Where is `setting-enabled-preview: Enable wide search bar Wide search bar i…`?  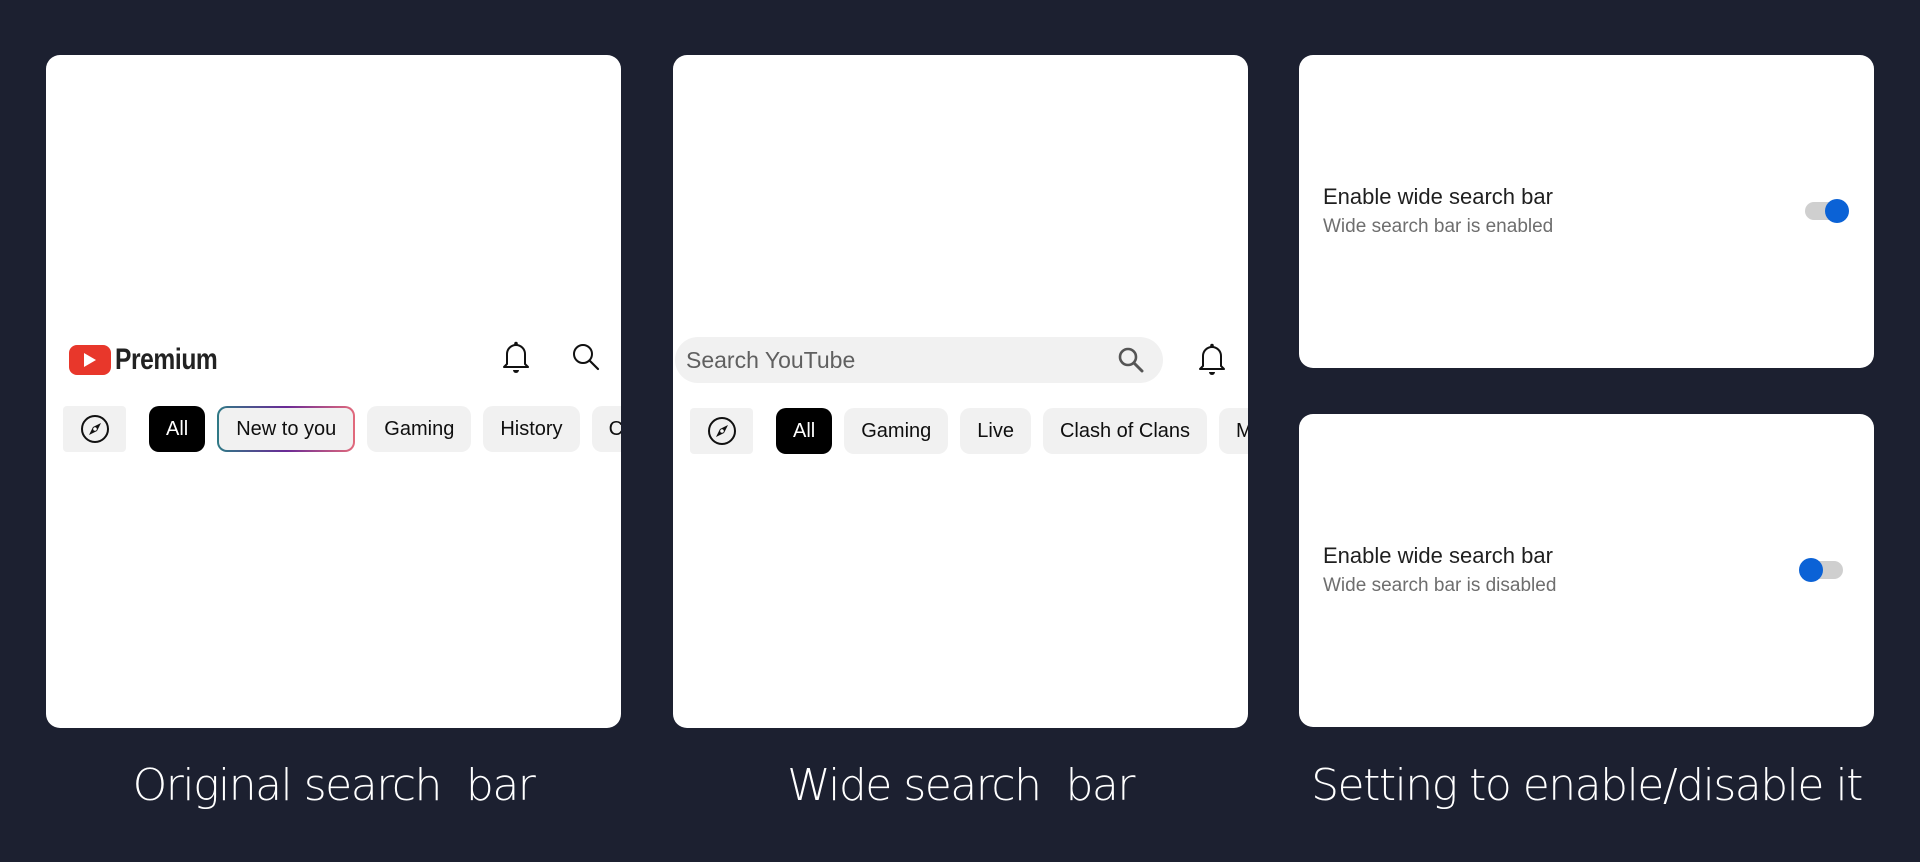 setting-enabled-preview: Enable wide search bar Wide search bar i… is located at coordinates (1586, 211).